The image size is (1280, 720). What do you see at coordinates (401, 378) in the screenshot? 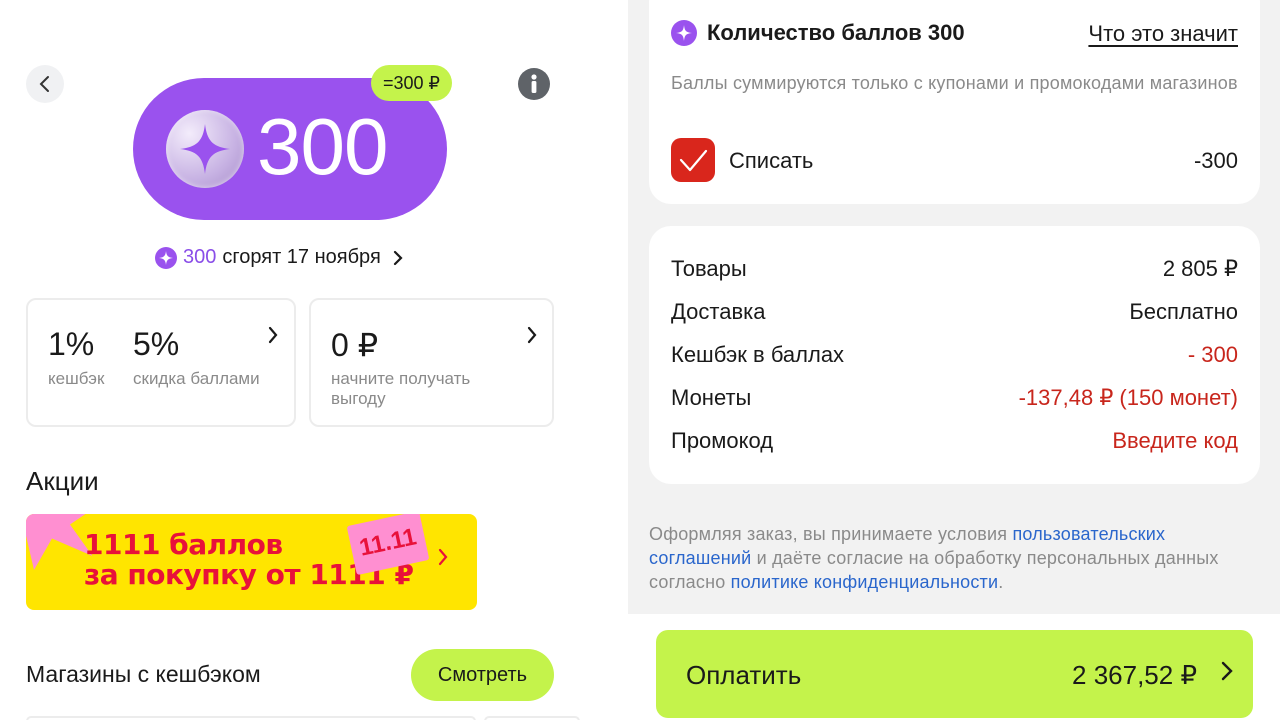
I see `benefit-label-line1: начните получать` at bounding box center [401, 378].